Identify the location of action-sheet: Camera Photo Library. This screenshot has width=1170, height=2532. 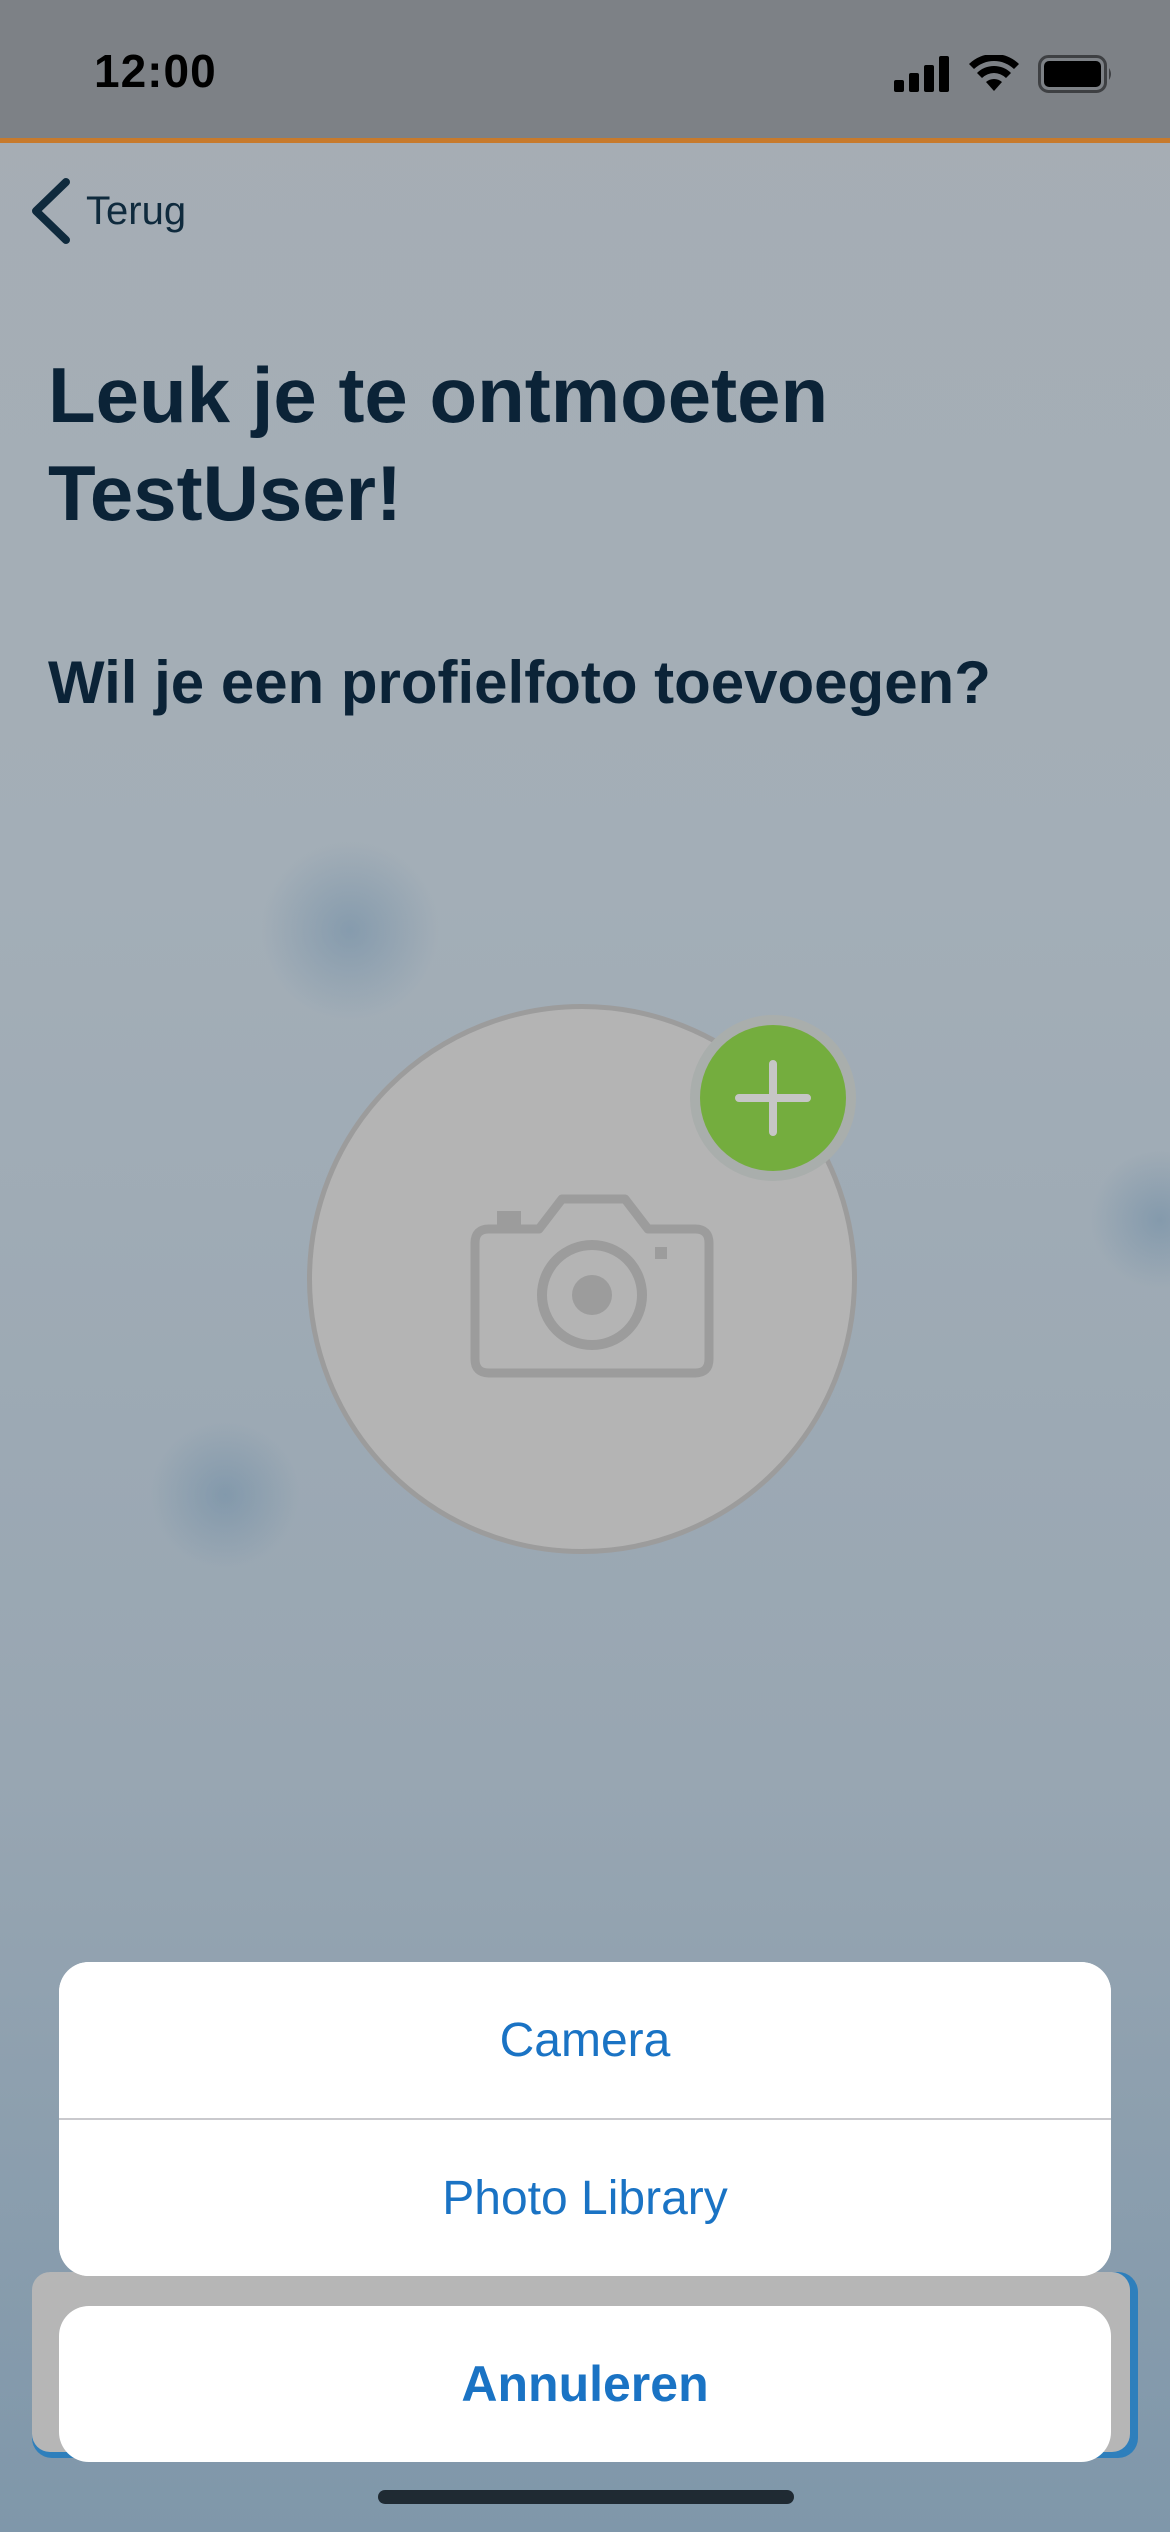
(585, 2119).